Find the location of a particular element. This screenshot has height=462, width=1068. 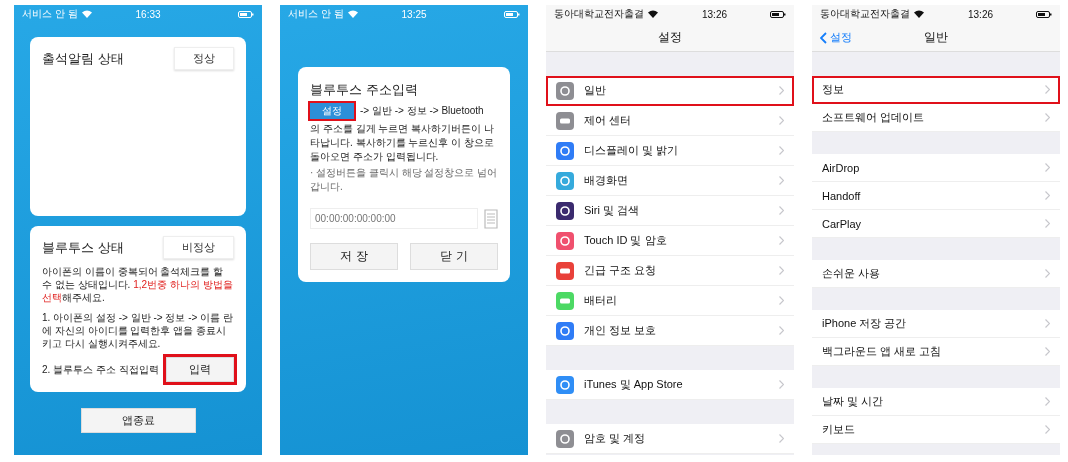

settings-row: 일반 is located at coordinates (670, 91).